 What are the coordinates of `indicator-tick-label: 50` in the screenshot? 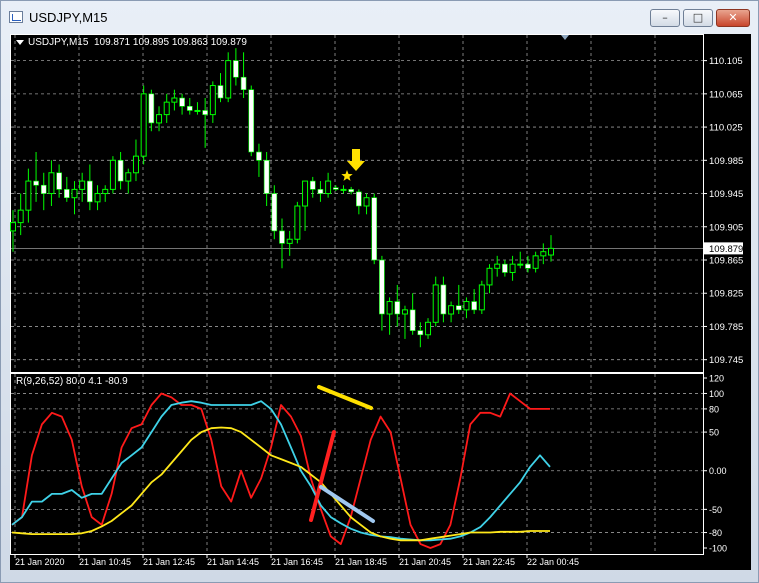 It's located at (714, 433).